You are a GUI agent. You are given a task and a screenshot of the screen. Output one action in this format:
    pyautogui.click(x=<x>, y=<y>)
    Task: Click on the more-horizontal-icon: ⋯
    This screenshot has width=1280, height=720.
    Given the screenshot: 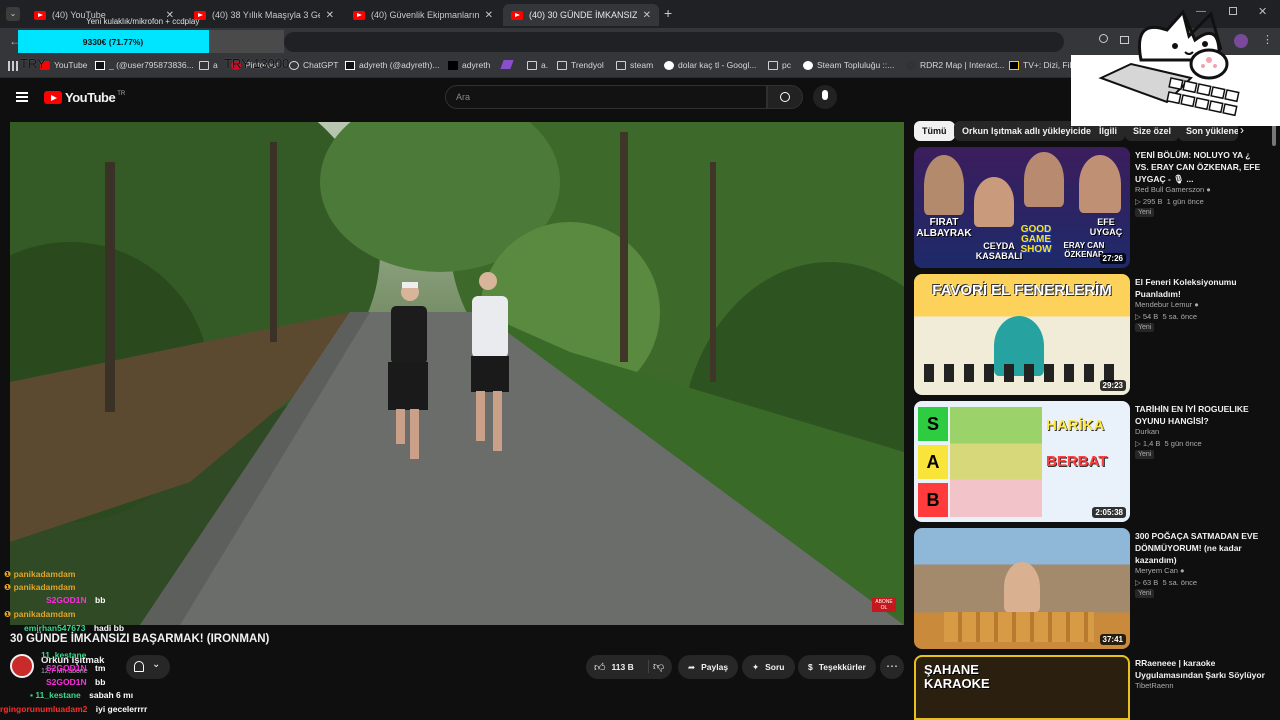 What is the action you would take?
    pyautogui.click(x=892, y=666)
    